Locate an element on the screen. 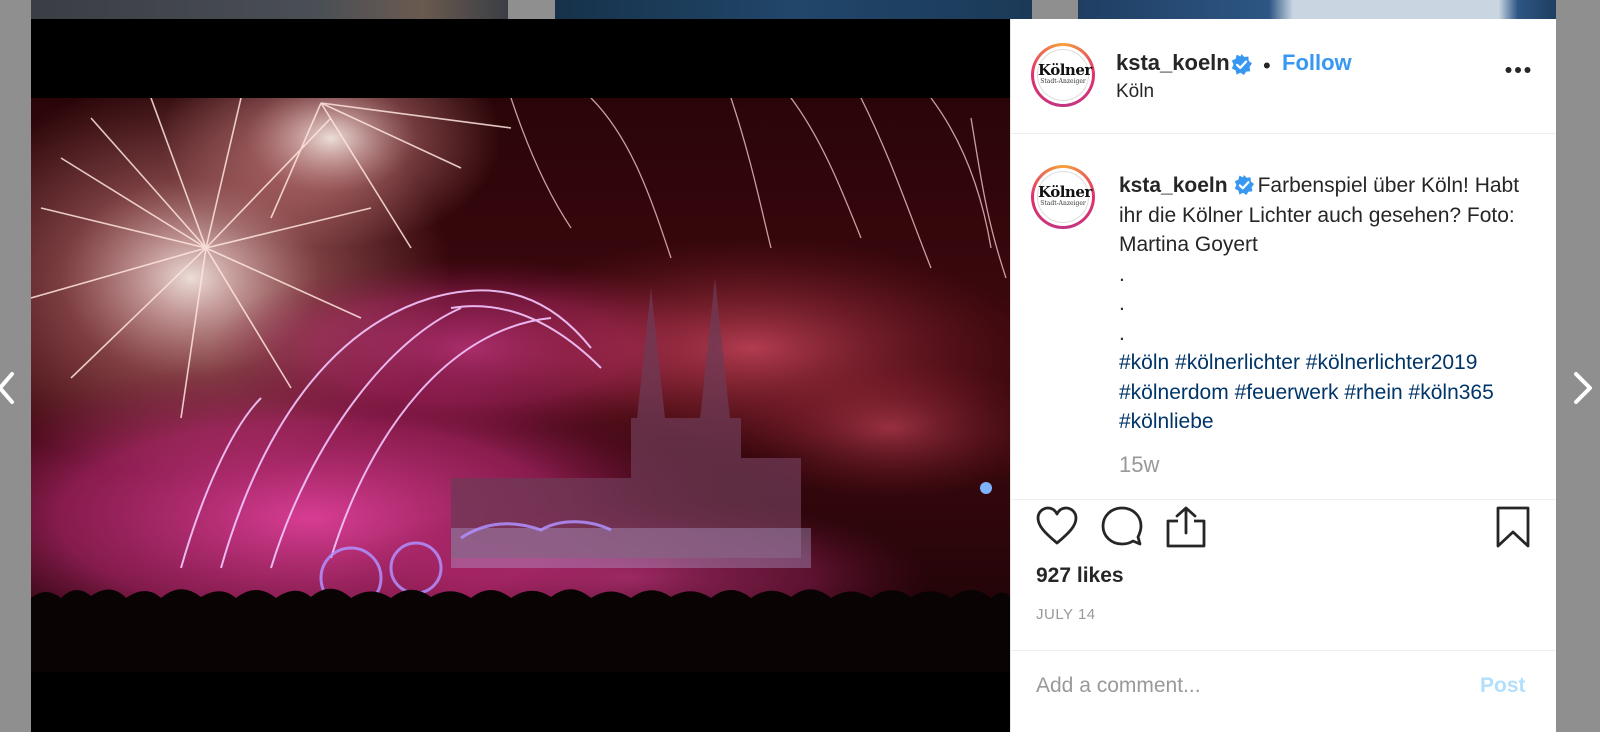 The image size is (1600, 732). comment-divider is located at coordinates (1283, 650).